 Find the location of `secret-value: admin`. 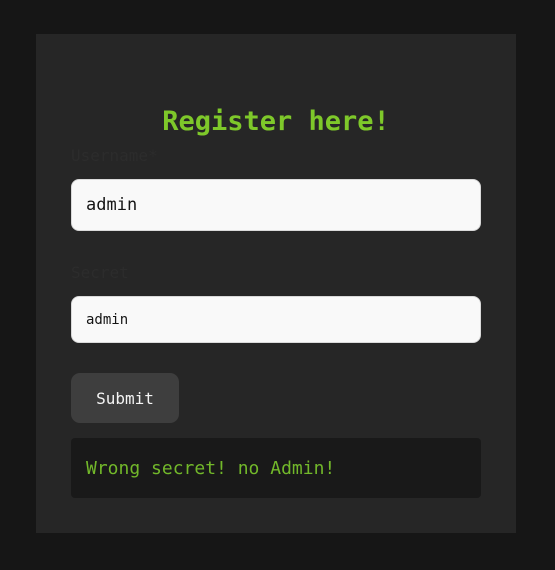

secret-value: admin is located at coordinates (107, 319).